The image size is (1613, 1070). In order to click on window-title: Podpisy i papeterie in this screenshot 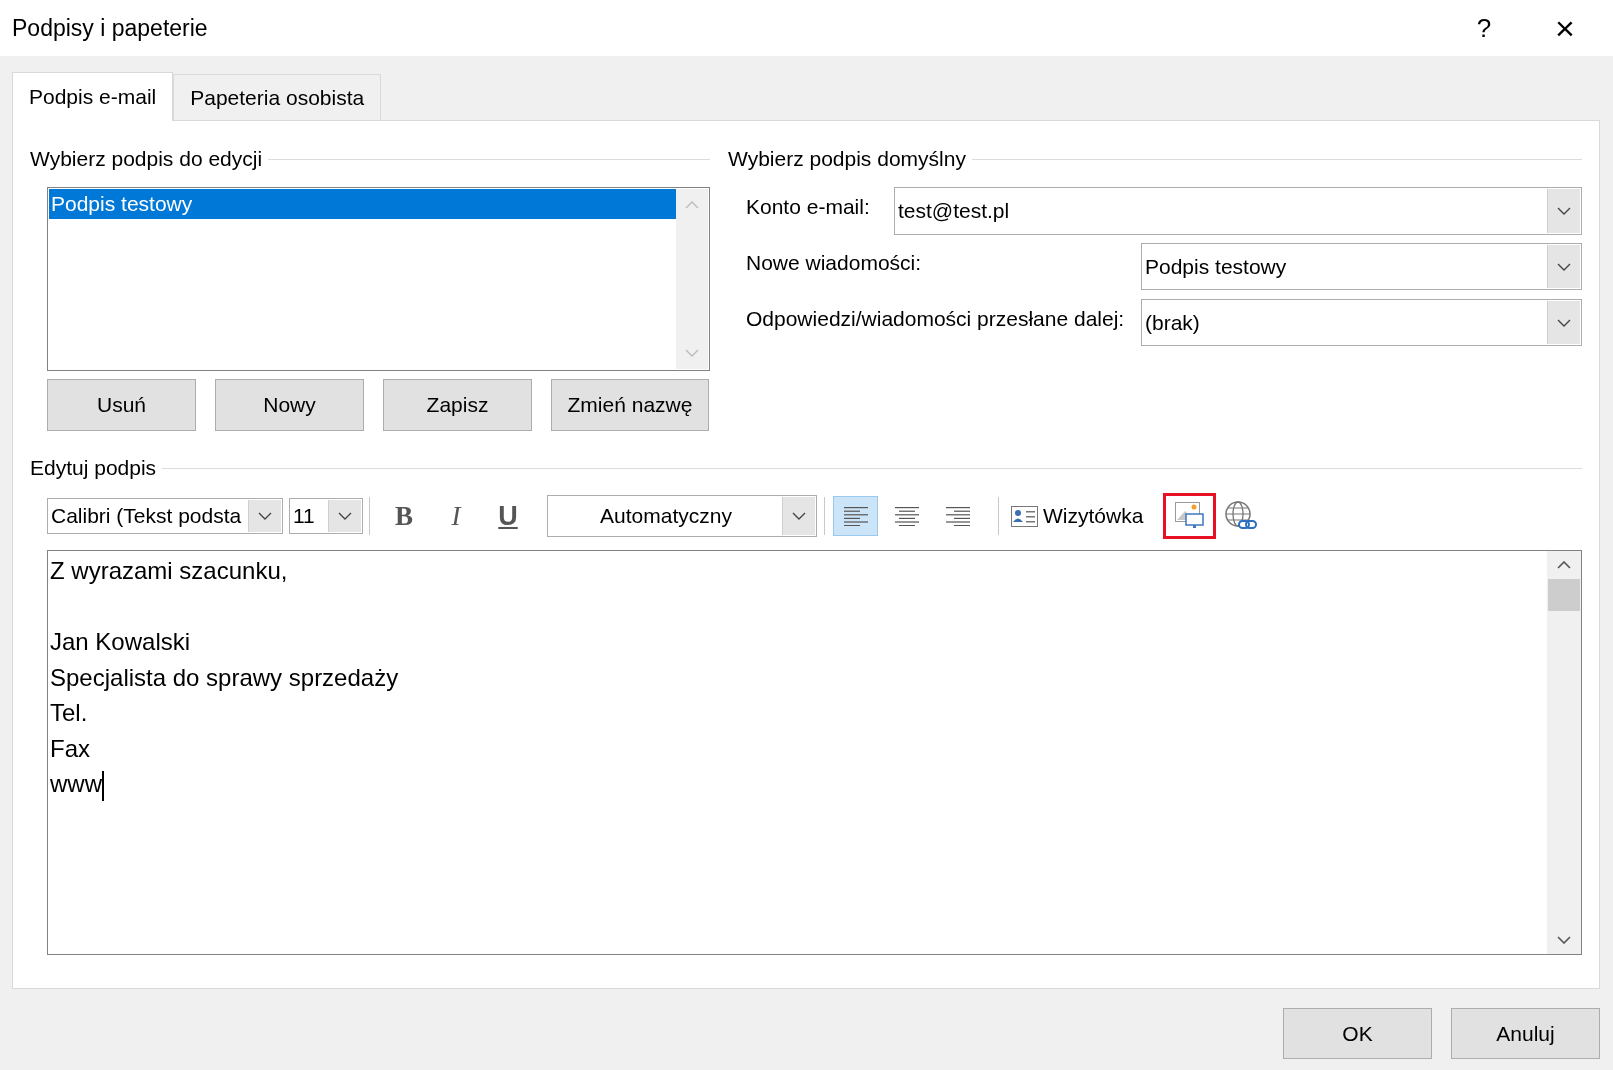, I will do `click(110, 28)`.